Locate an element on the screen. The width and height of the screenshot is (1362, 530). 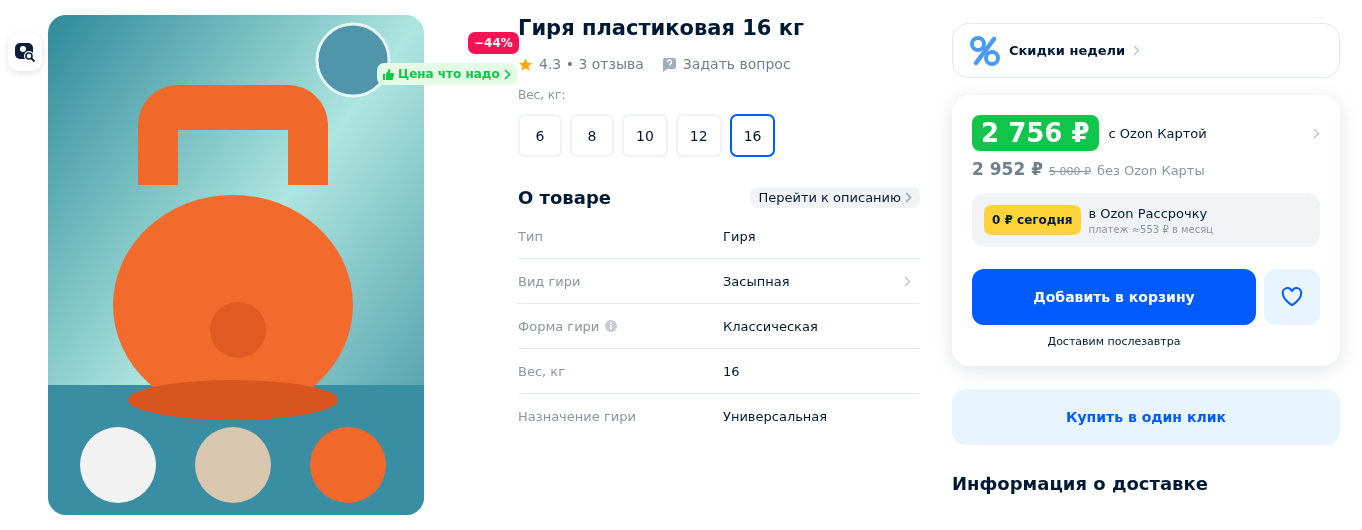
spec-name: Вид гири is located at coordinates (549, 281).